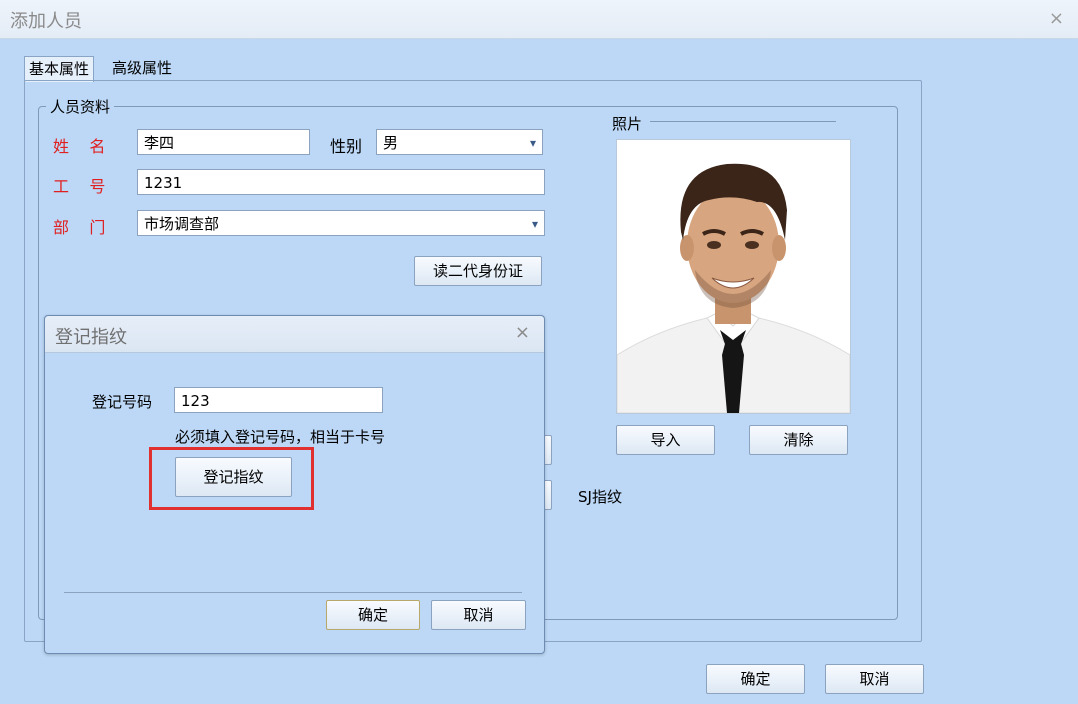  What do you see at coordinates (600, 497) in the screenshot?
I see `fingerprint-label: SJ指纹` at bounding box center [600, 497].